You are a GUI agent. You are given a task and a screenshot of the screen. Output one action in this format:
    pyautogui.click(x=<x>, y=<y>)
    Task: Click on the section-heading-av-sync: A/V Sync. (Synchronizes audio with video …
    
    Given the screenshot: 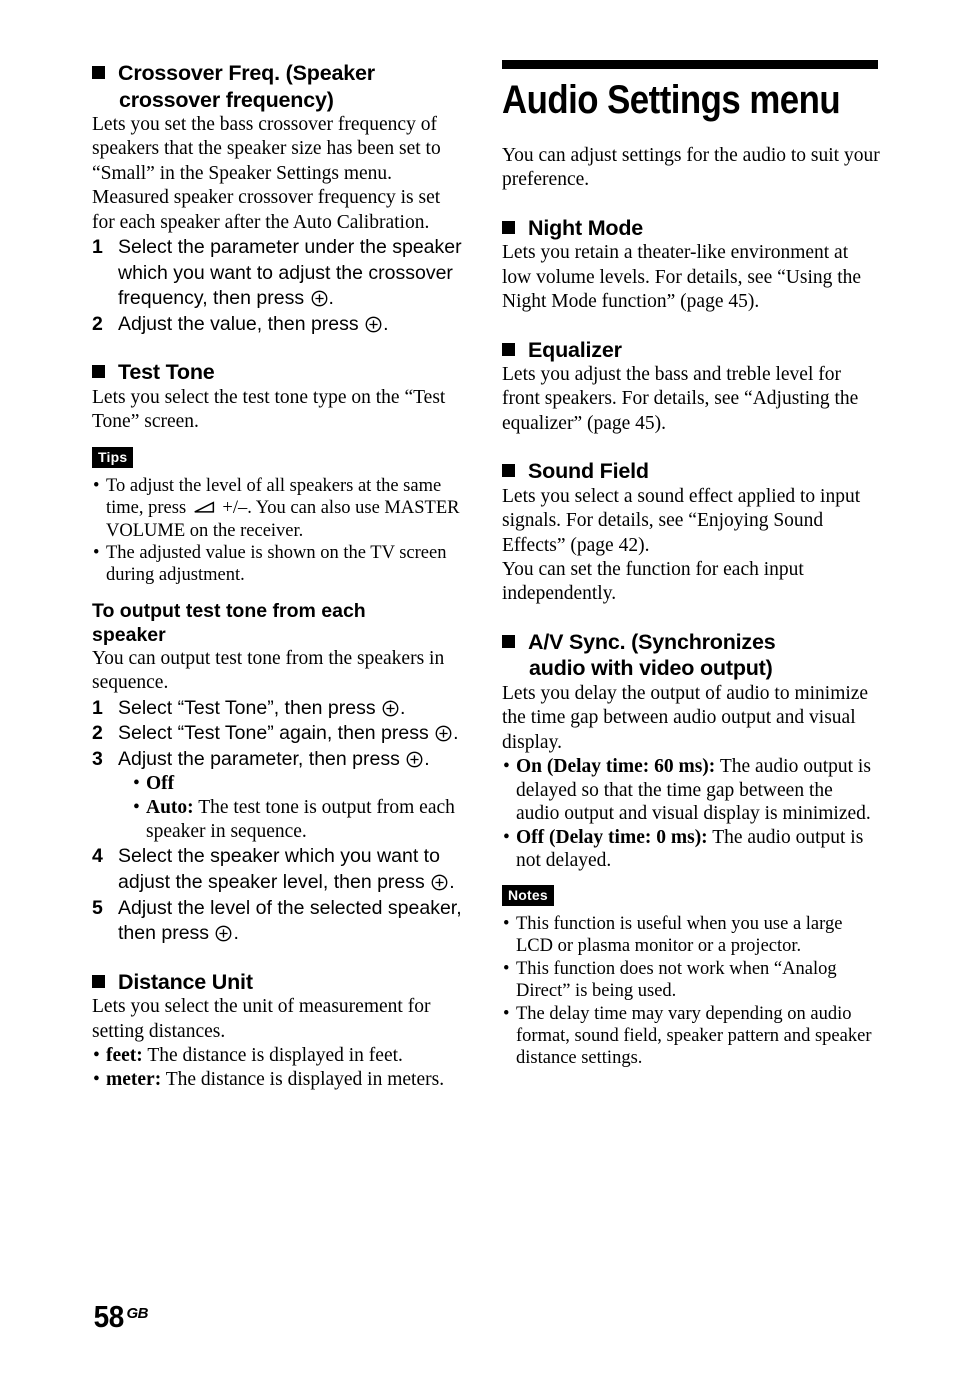 What is the action you would take?
    pyautogui.click(x=691, y=655)
    